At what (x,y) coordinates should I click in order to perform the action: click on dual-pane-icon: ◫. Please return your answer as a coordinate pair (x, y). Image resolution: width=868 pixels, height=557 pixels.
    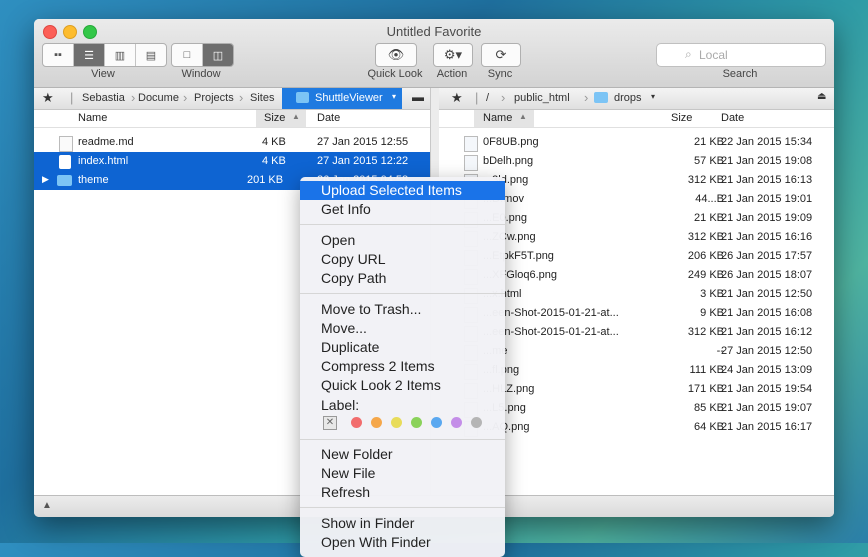
    Looking at the image, I should click on (218, 55).